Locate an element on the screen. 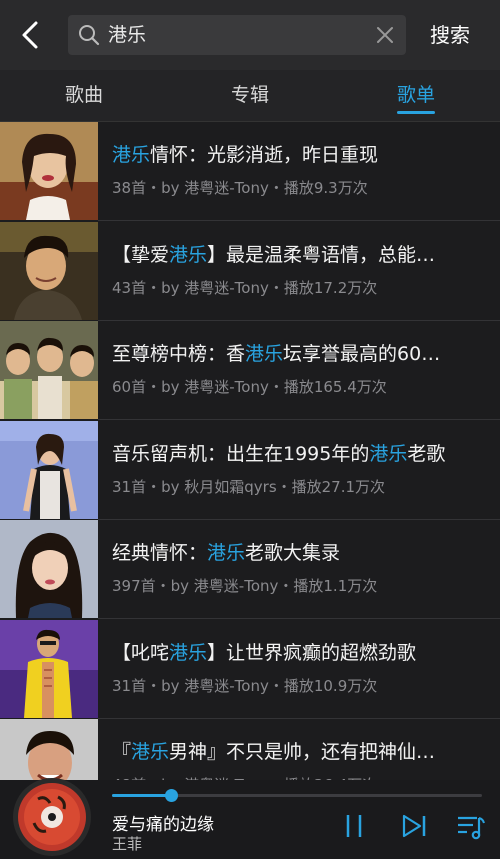 Image resolution: width=500 pixels, height=859 pixels. tab-label: 歌单 is located at coordinates (415, 95).